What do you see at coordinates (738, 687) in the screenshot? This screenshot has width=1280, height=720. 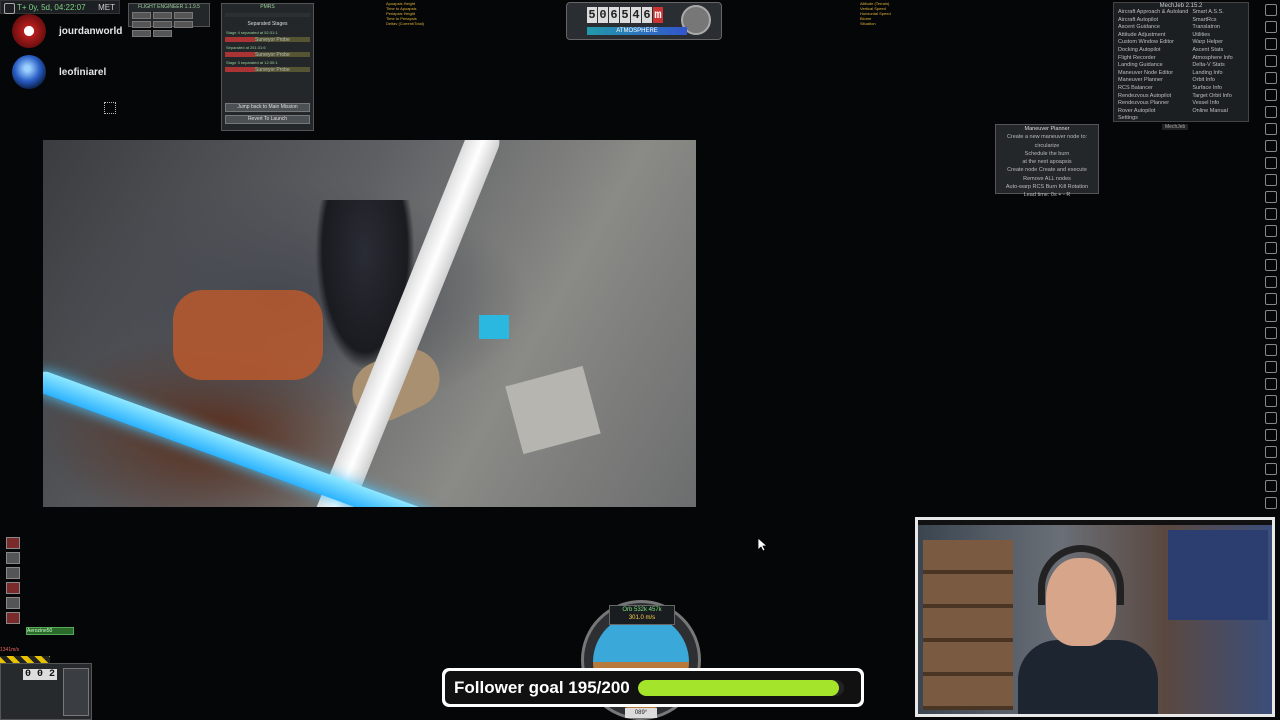 I see `follower-goal-fill` at bounding box center [738, 687].